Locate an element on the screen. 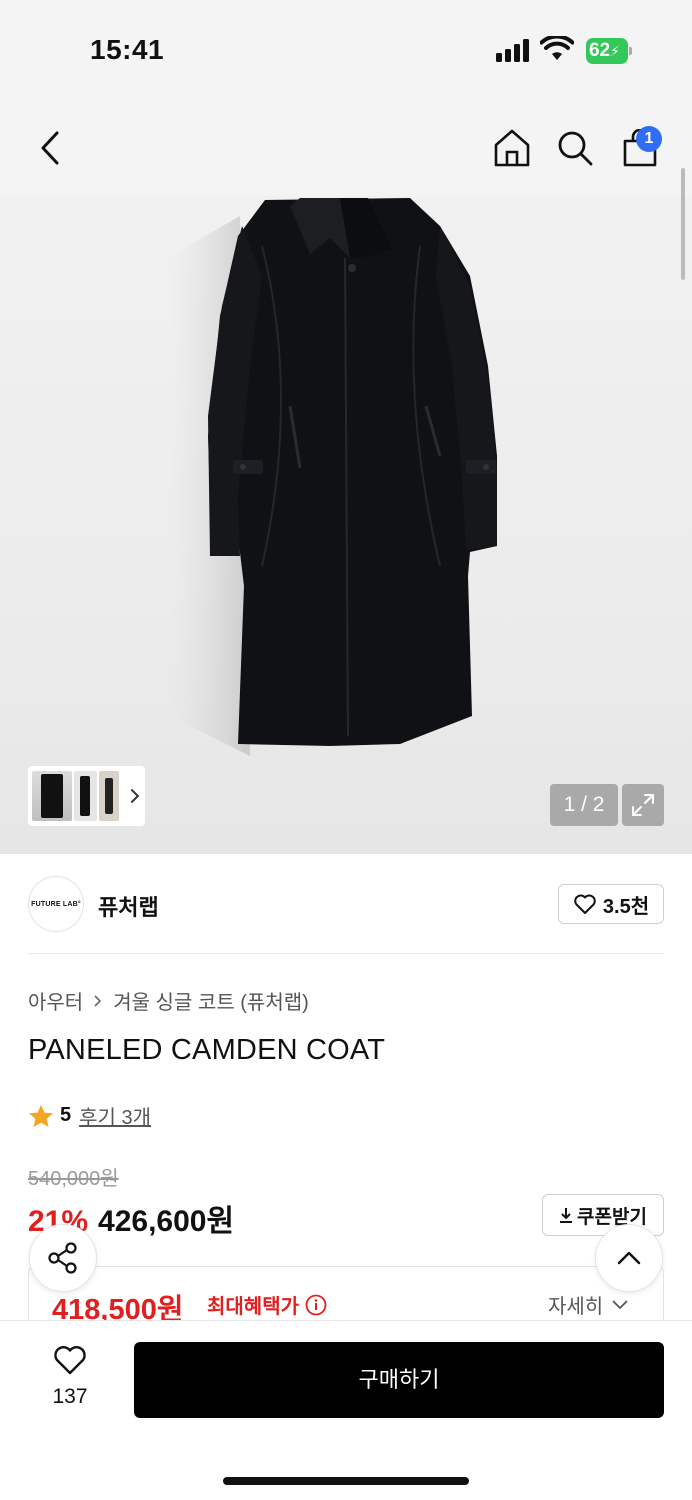 This screenshot has height=1500, width=692. rating-score: 5 is located at coordinates (66, 1115).